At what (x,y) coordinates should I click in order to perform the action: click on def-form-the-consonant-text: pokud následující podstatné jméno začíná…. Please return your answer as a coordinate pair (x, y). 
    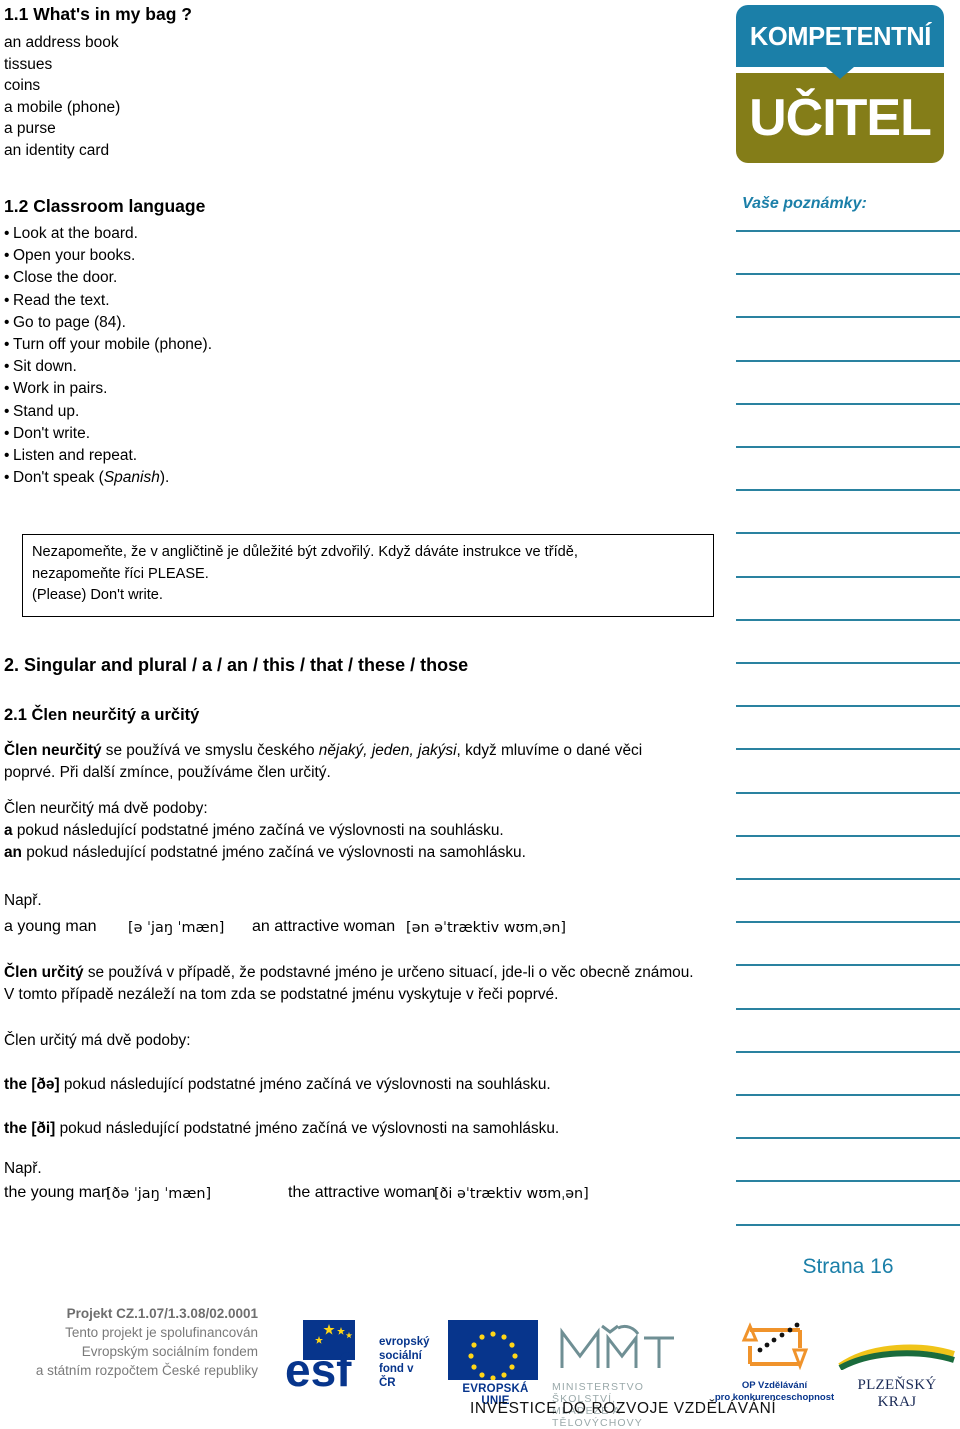
    Looking at the image, I should click on (305, 1084).